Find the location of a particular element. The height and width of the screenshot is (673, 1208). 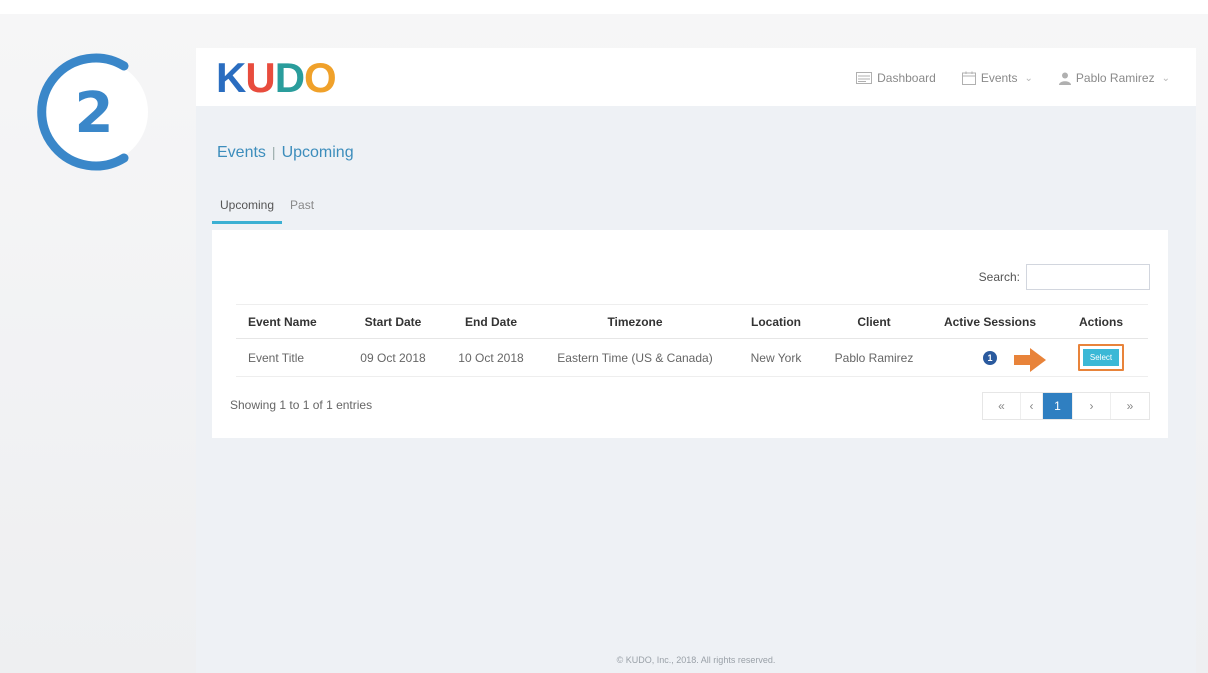

select-event-button: Select is located at coordinates (1101, 357).